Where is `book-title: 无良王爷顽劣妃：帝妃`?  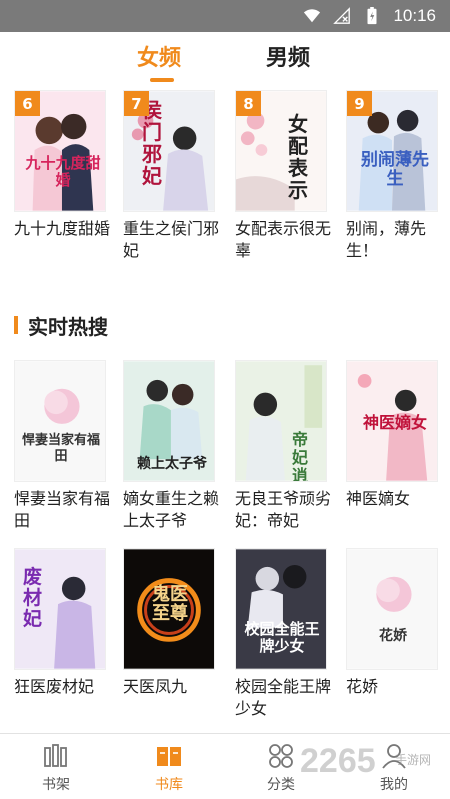 book-title: 无良王爷顽劣妃：帝妃 is located at coordinates (283, 509).